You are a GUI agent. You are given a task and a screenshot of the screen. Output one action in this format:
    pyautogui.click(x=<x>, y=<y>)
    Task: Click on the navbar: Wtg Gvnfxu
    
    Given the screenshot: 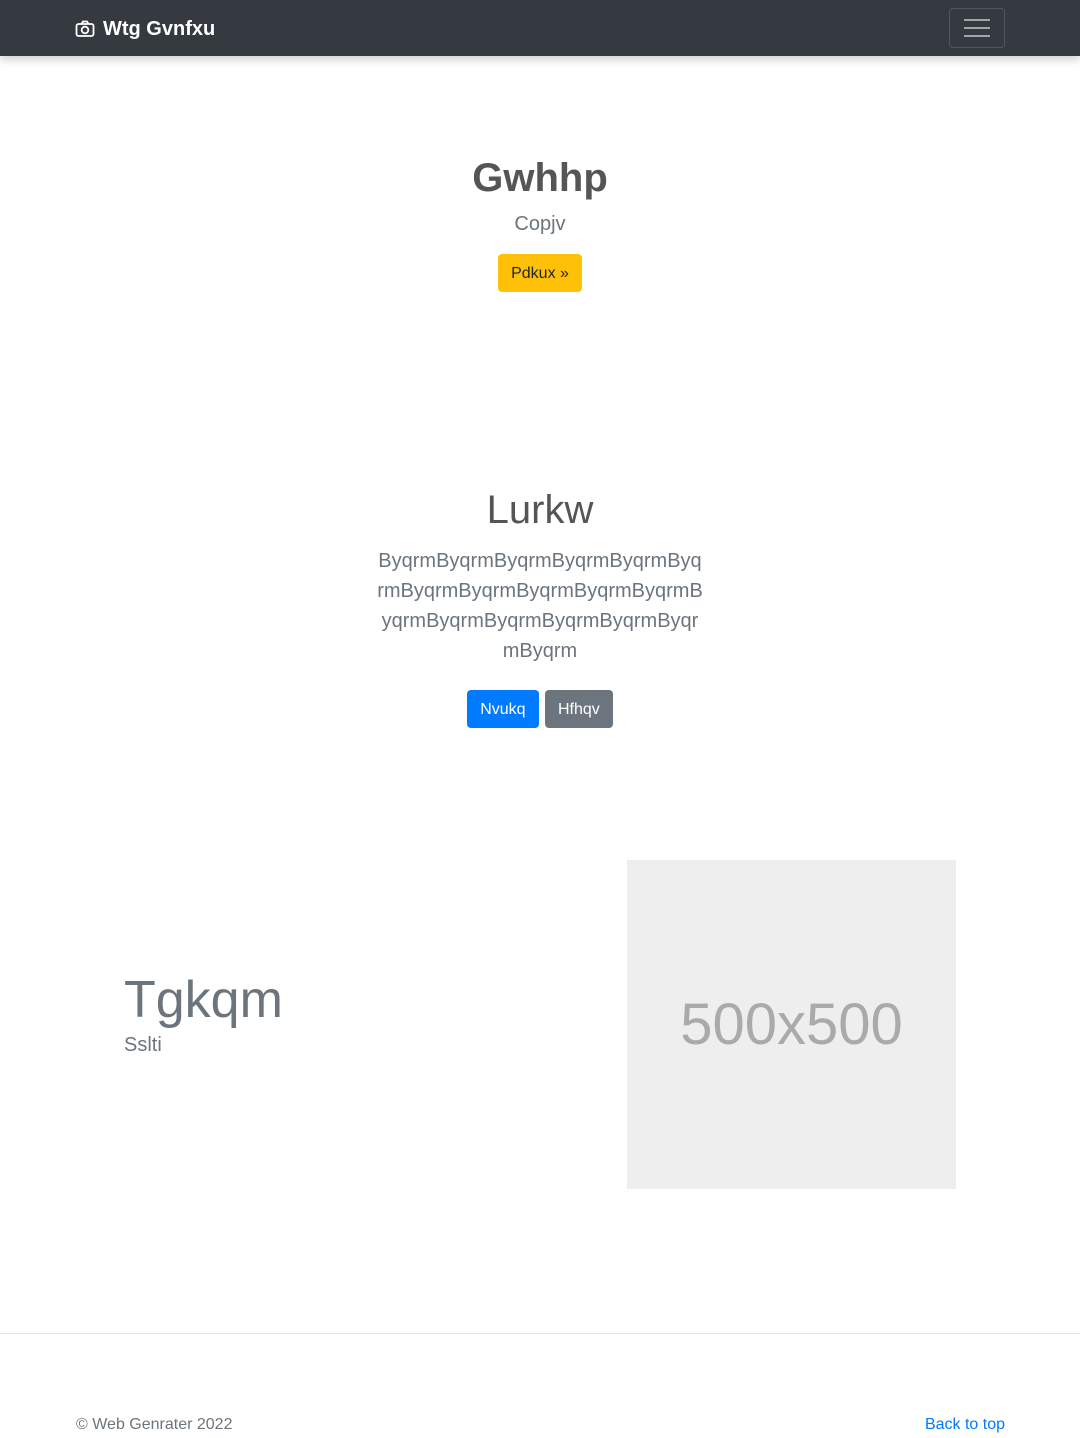 What is the action you would take?
    pyautogui.click(x=540, y=28)
    